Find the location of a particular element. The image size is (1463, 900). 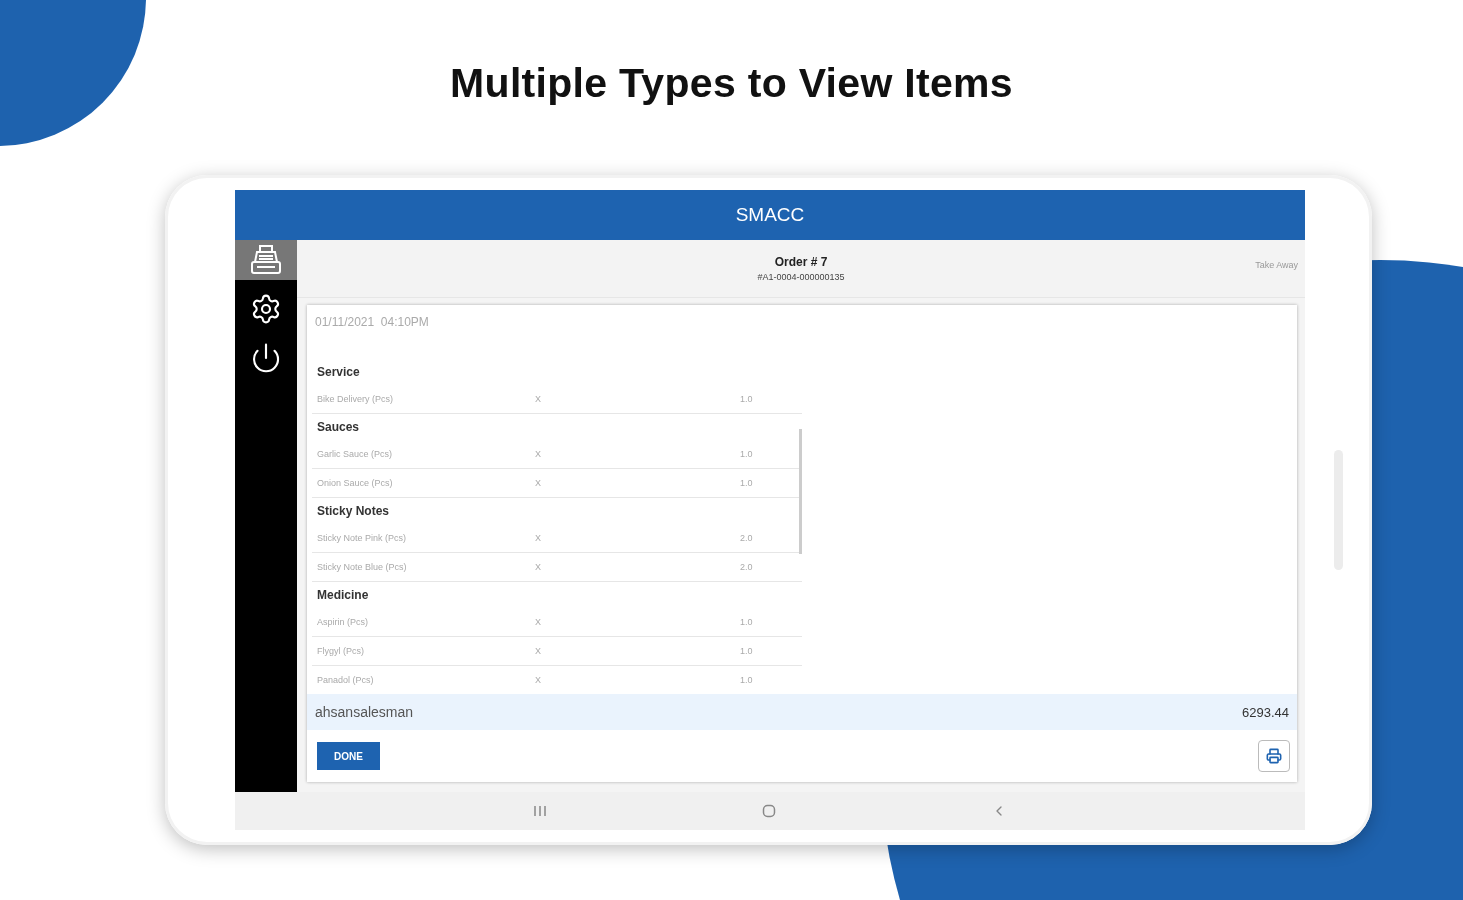

group-heading: Medicine is located at coordinates (343, 595).